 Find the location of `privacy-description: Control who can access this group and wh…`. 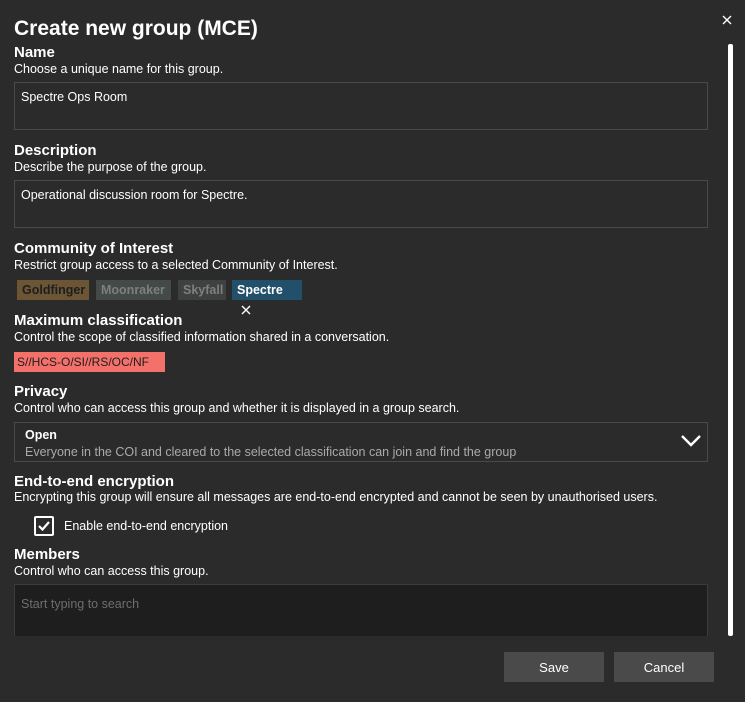

privacy-description: Control who can access this group and wh… is located at coordinates (237, 408).